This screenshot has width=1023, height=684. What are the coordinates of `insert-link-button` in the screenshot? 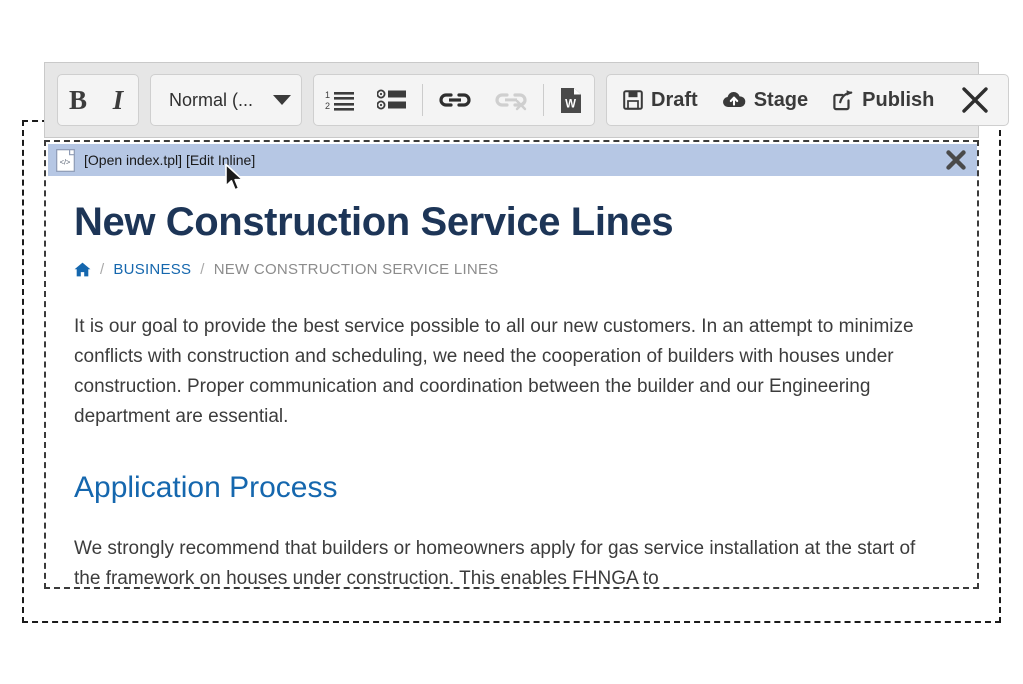 It's located at (455, 100).